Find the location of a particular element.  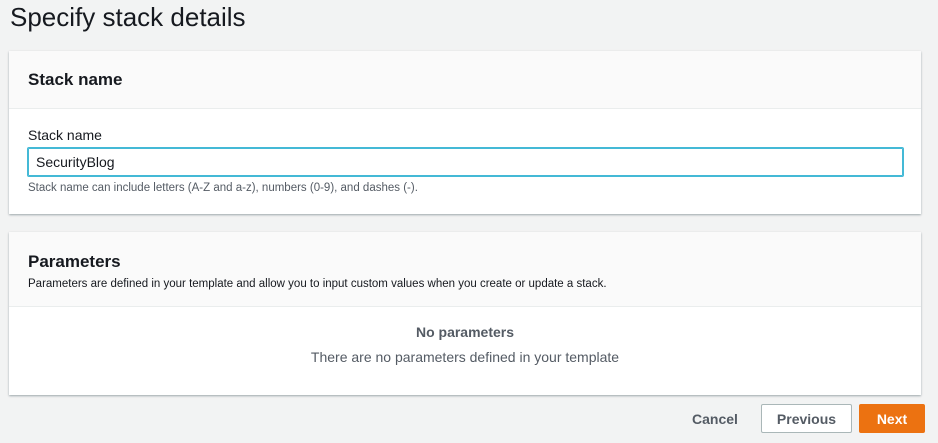

stack-name-label: Stack name is located at coordinates (65, 135).